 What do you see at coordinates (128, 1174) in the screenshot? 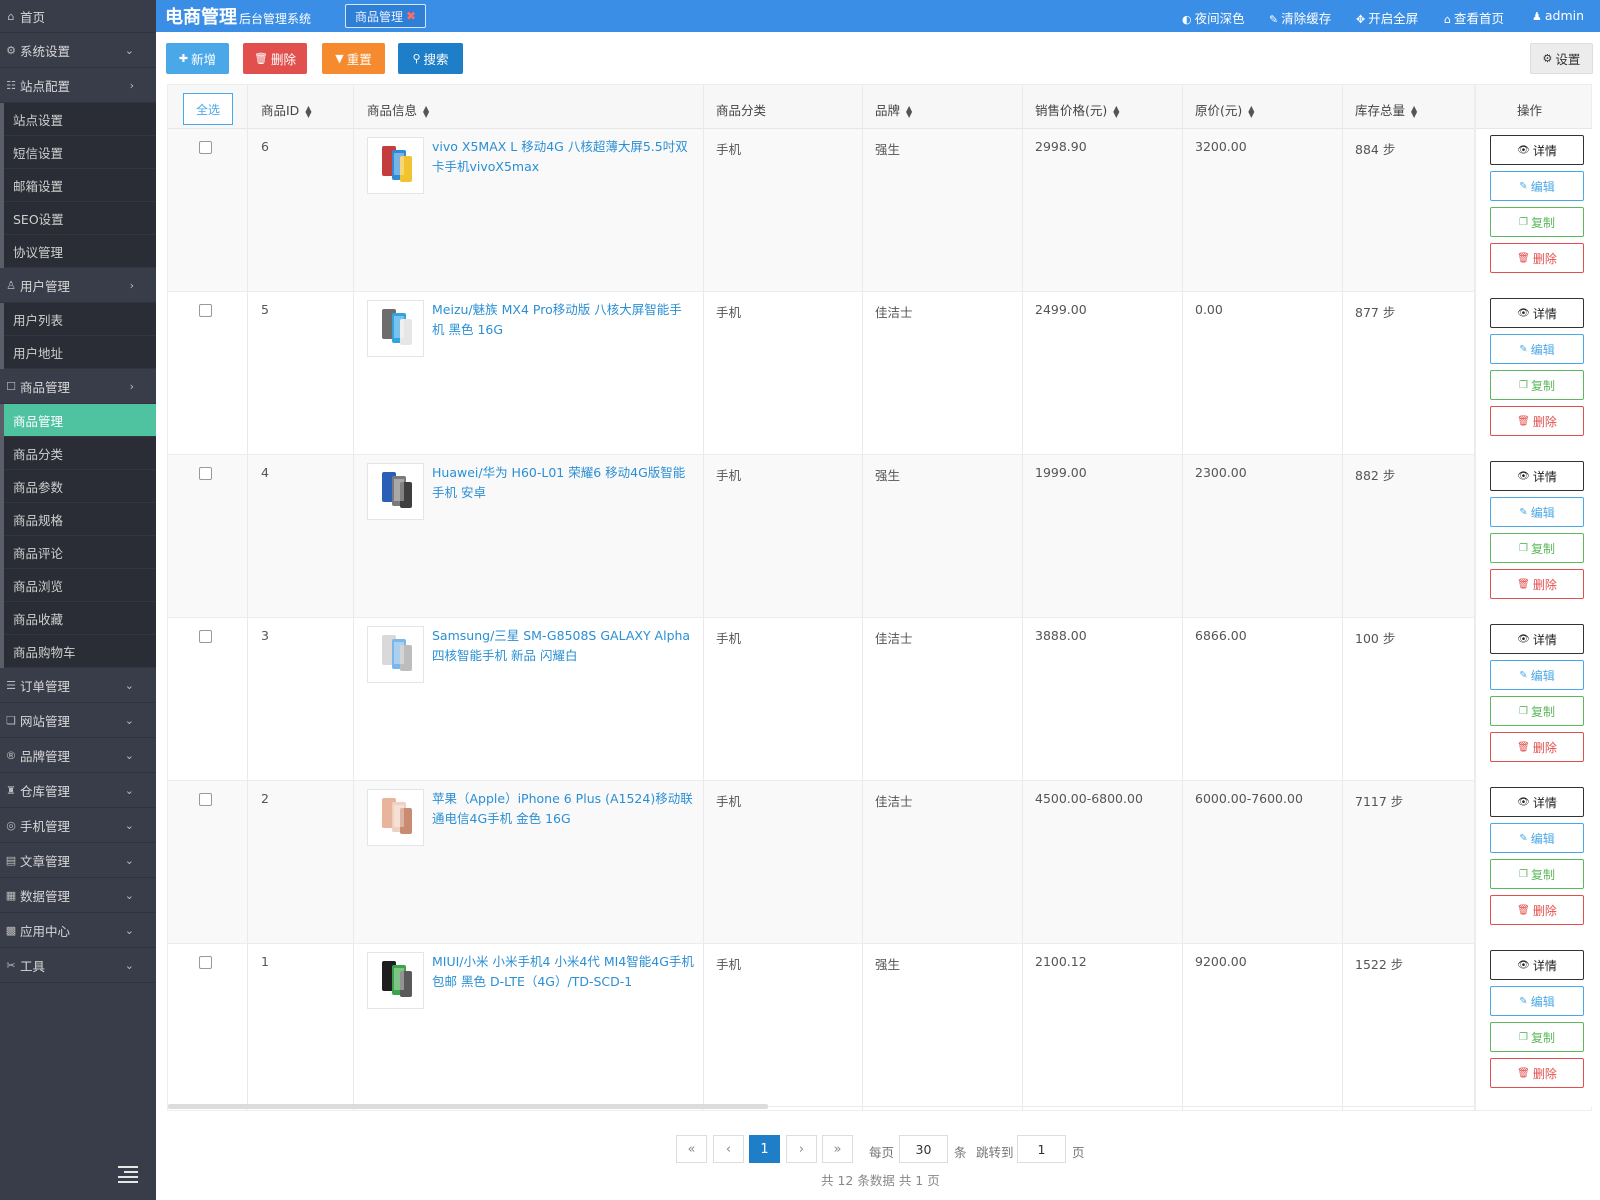
I see `menu-toggle-icon` at bounding box center [128, 1174].